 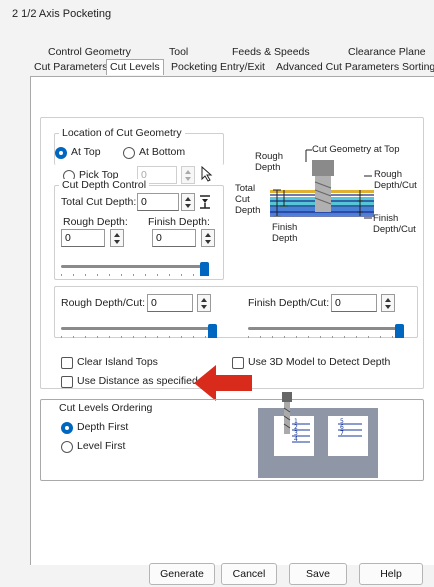 I want to click on at-bottom-radio, so click(x=129, y=153).